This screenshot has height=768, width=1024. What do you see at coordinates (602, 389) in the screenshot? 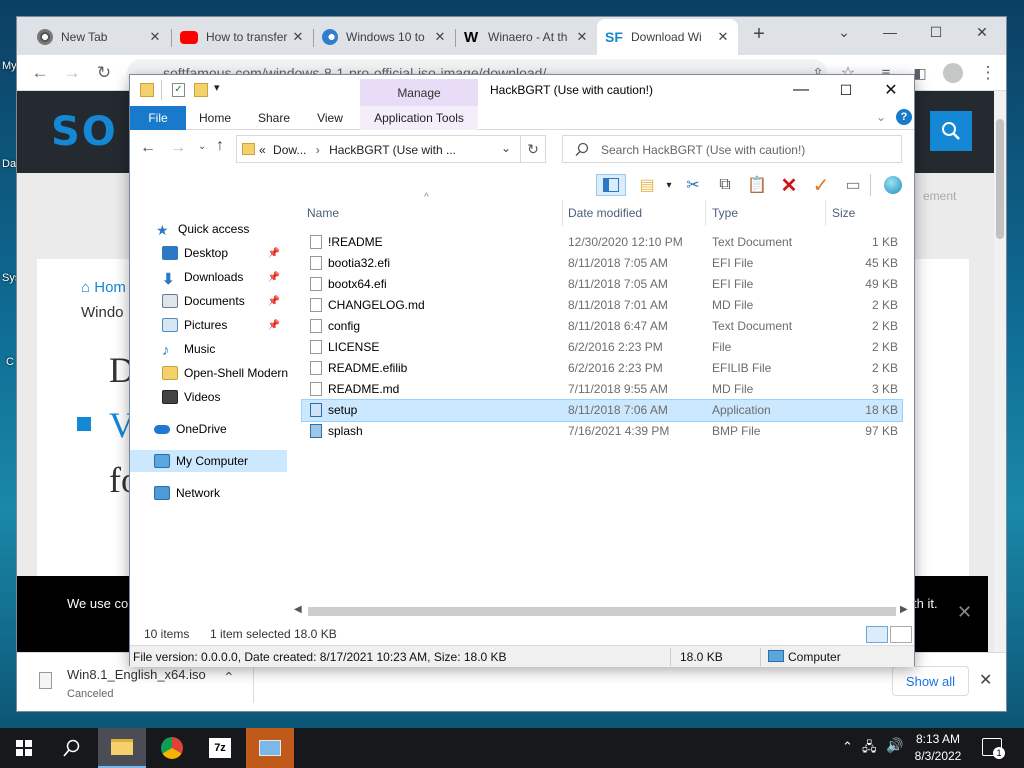
I see `file-row: README.md 7/11/2018 9:55 AM MD File 3 KB` at bounding box center [602, 389].